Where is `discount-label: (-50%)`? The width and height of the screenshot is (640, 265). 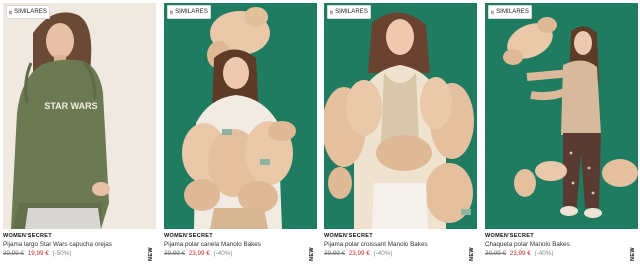
discount-label: (-50%) is located at coordinates (62, 253).